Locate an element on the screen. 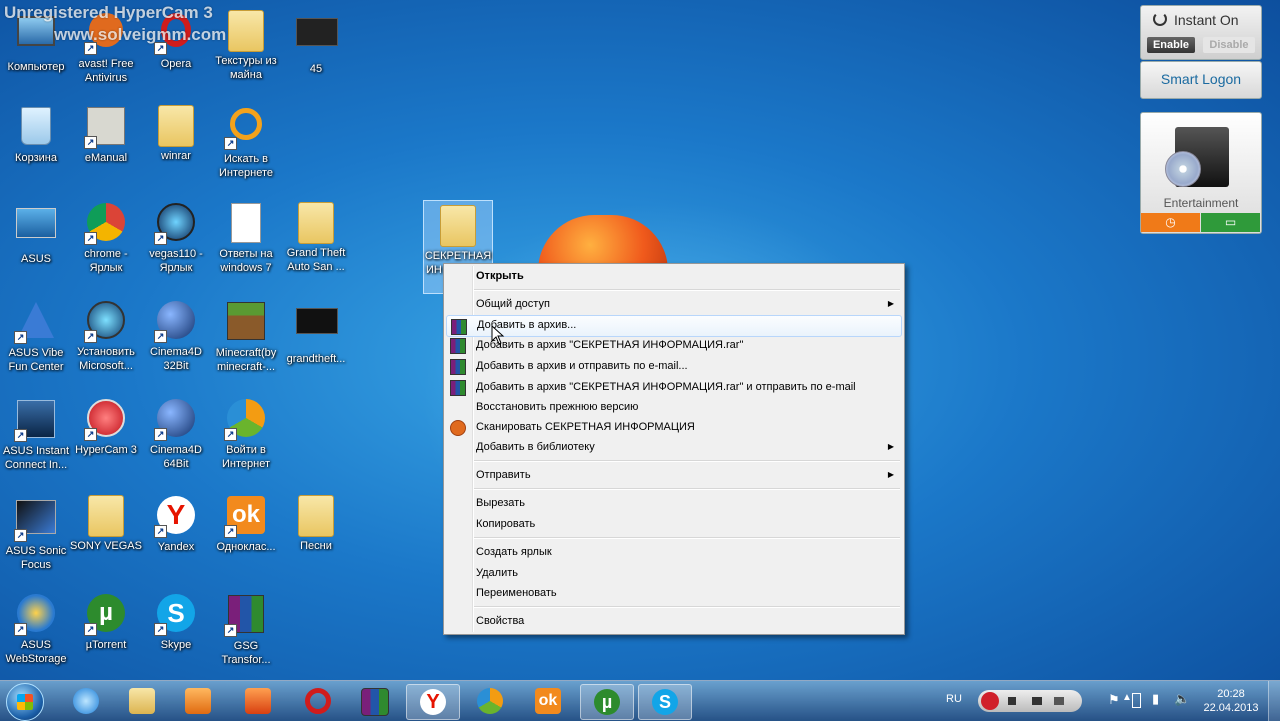 The width and height of the screenshot is (1280, 721). menu-item-share: Общий доступ ▶ is located at coordinates (674, 304).